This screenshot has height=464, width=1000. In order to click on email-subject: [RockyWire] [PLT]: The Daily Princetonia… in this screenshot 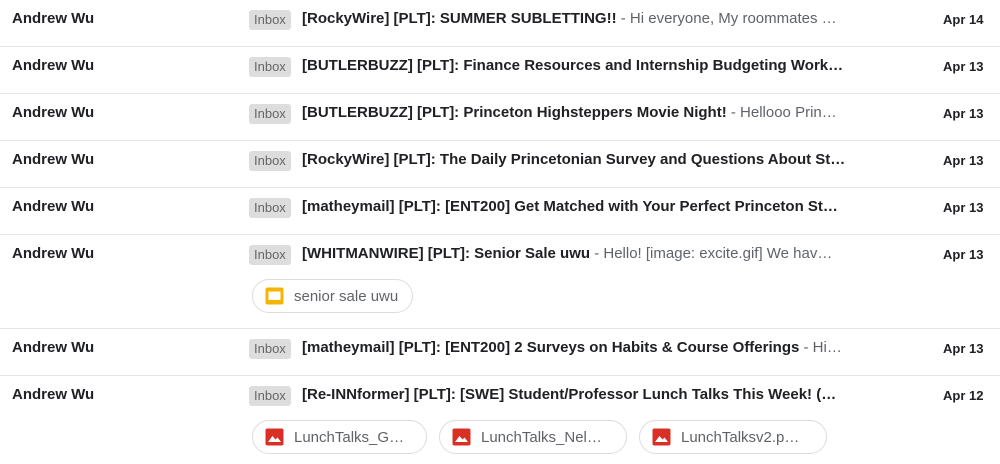, I will do `click(574, 159)`.